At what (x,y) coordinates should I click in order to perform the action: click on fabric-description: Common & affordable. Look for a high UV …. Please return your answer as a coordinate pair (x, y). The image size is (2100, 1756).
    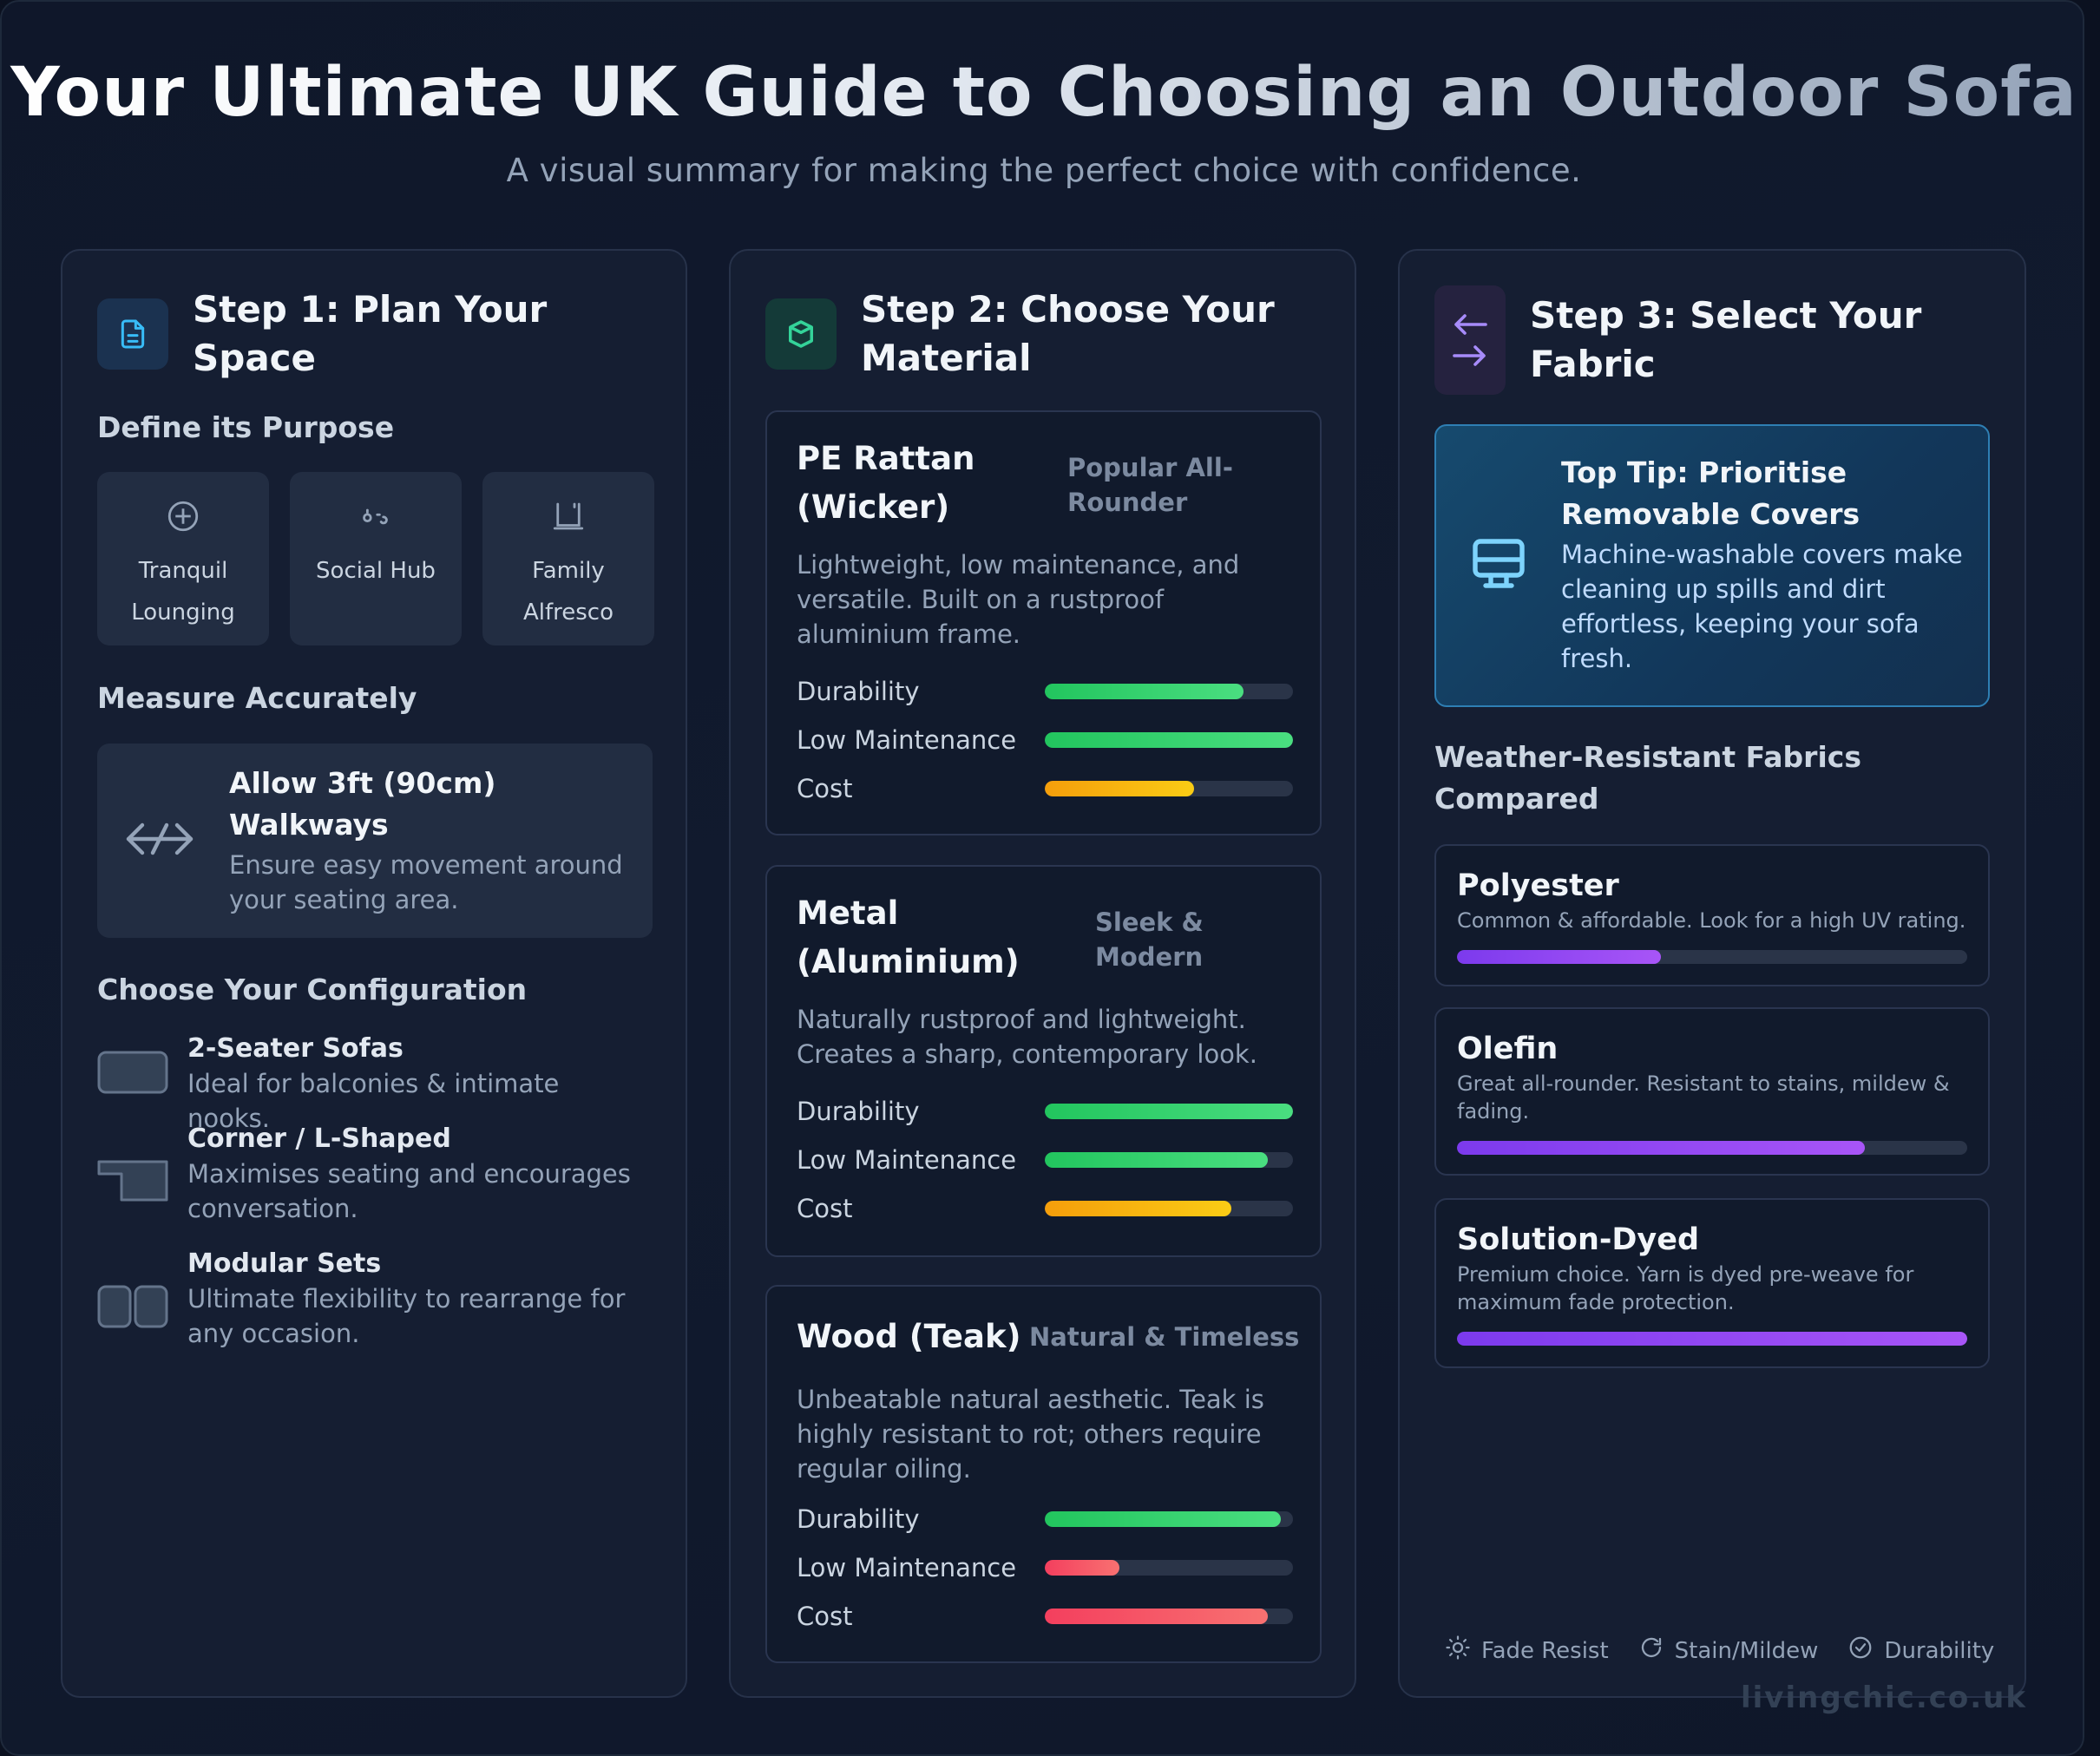
    Looking at the image, I should click on (1711, 920).